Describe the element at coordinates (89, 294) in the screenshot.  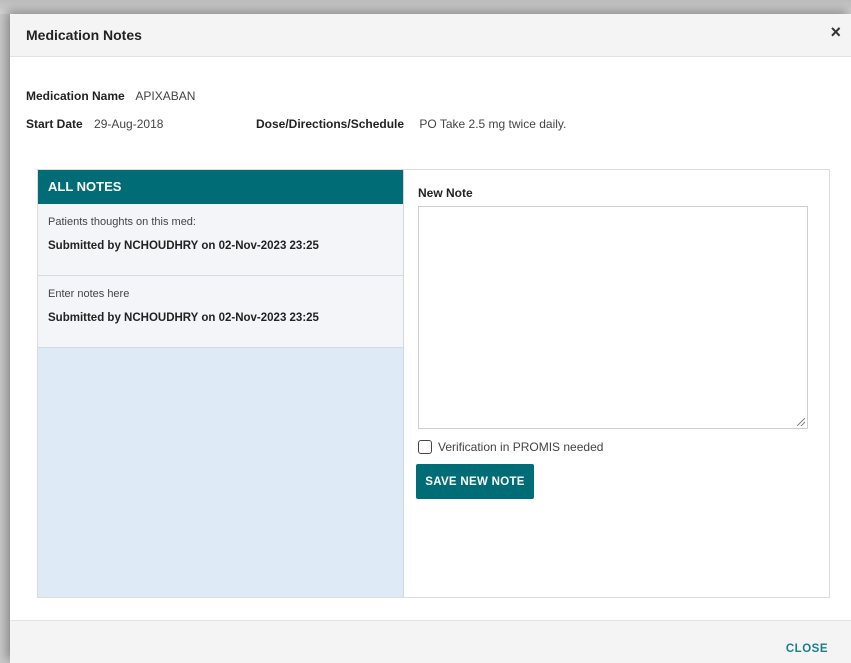
I see `note-text: Enter notes here` at that location.